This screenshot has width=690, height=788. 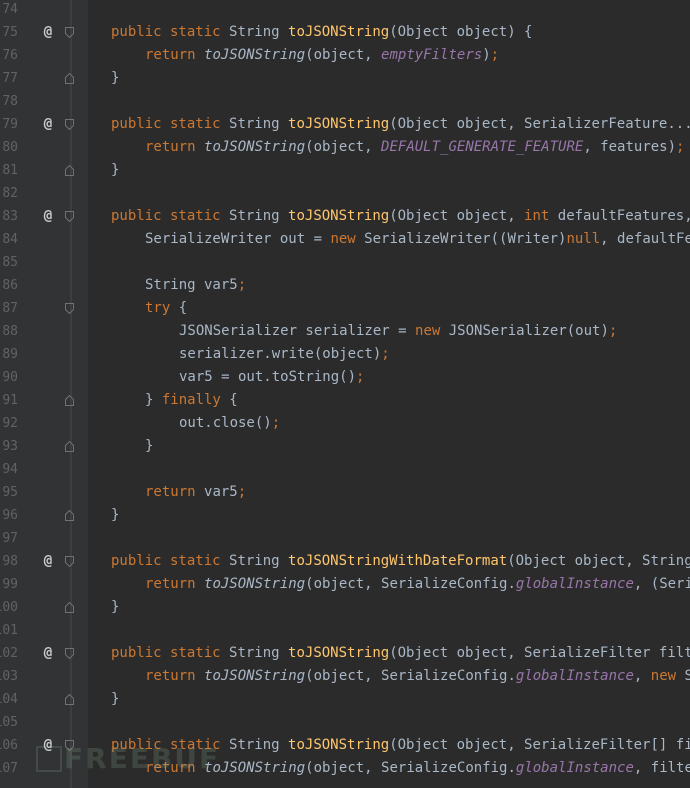 I want to click on code-token: JSONSerializer(out), so click(x=528, y=331).